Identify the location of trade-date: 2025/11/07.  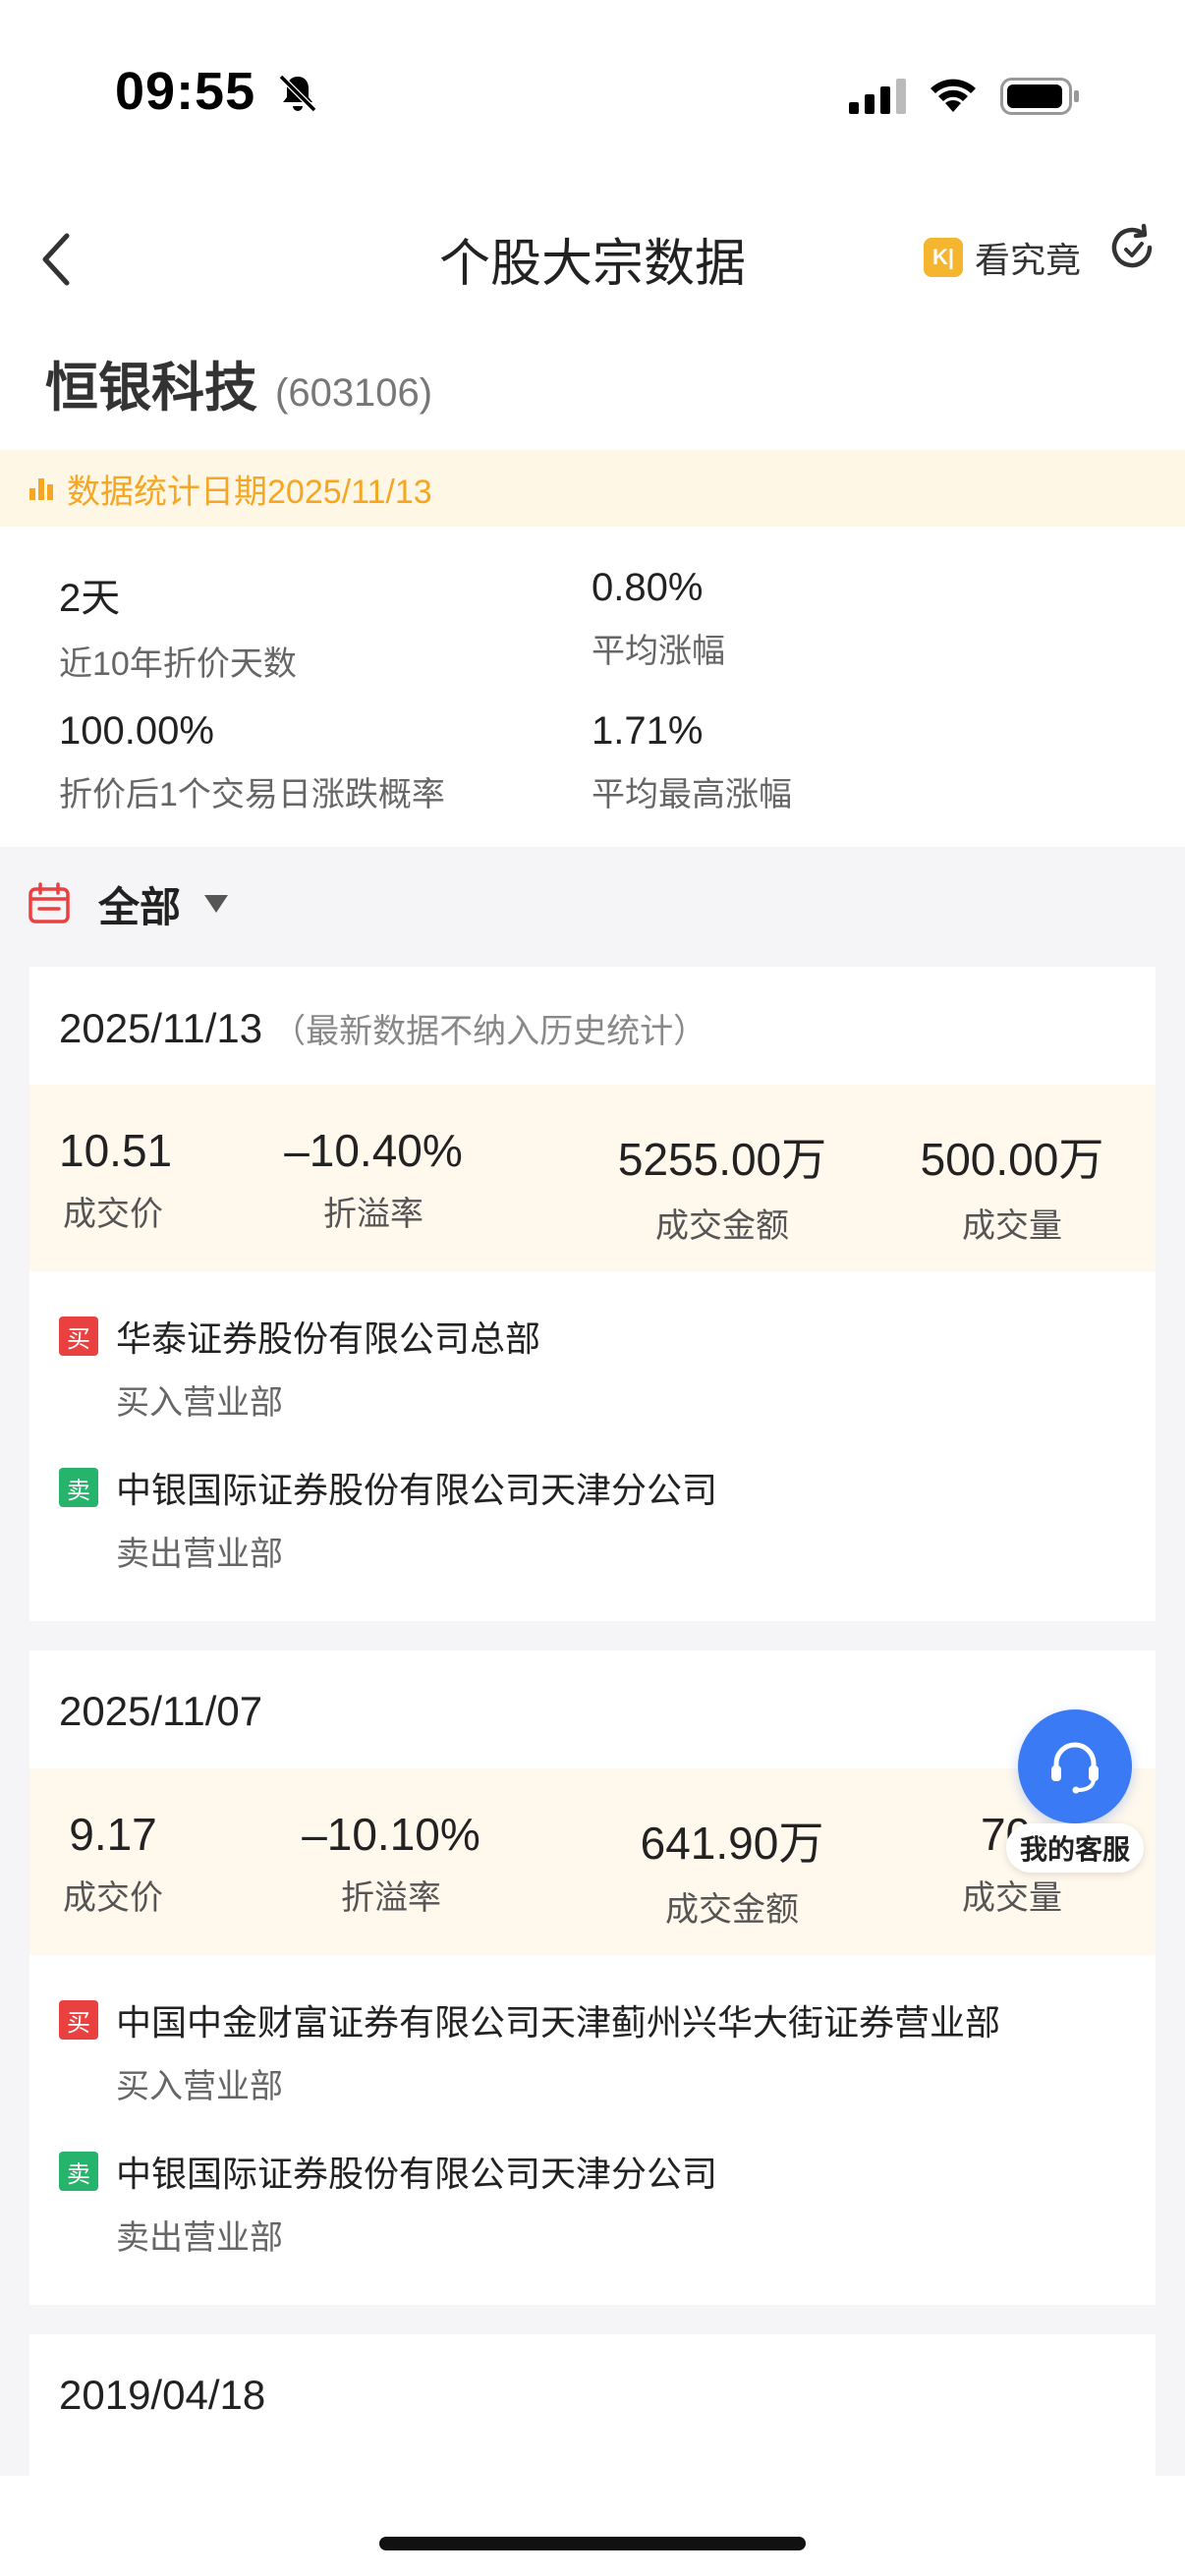
(161, 1711).